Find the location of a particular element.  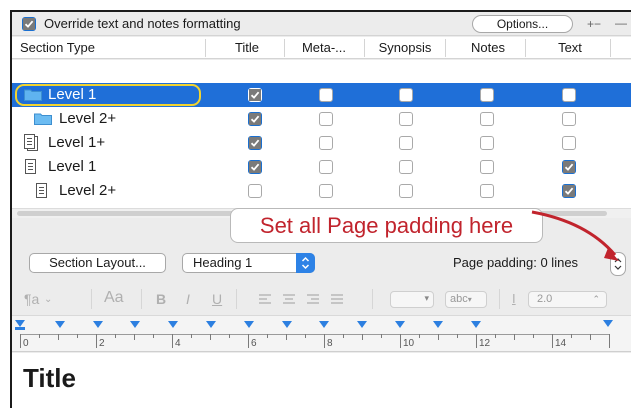

underline-button: U is located at coordinates (217, 299).